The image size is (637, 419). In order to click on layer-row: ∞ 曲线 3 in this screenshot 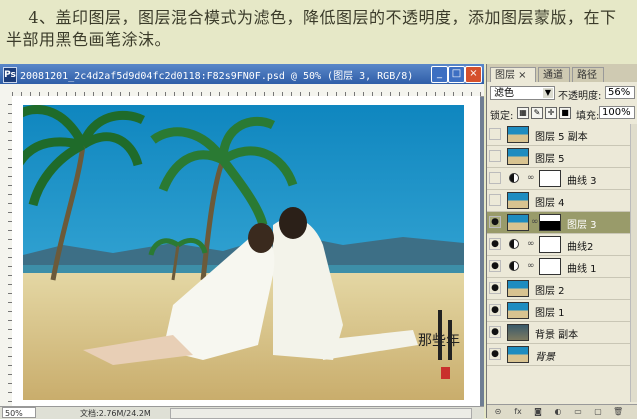, I will do `click(562, 179)`.